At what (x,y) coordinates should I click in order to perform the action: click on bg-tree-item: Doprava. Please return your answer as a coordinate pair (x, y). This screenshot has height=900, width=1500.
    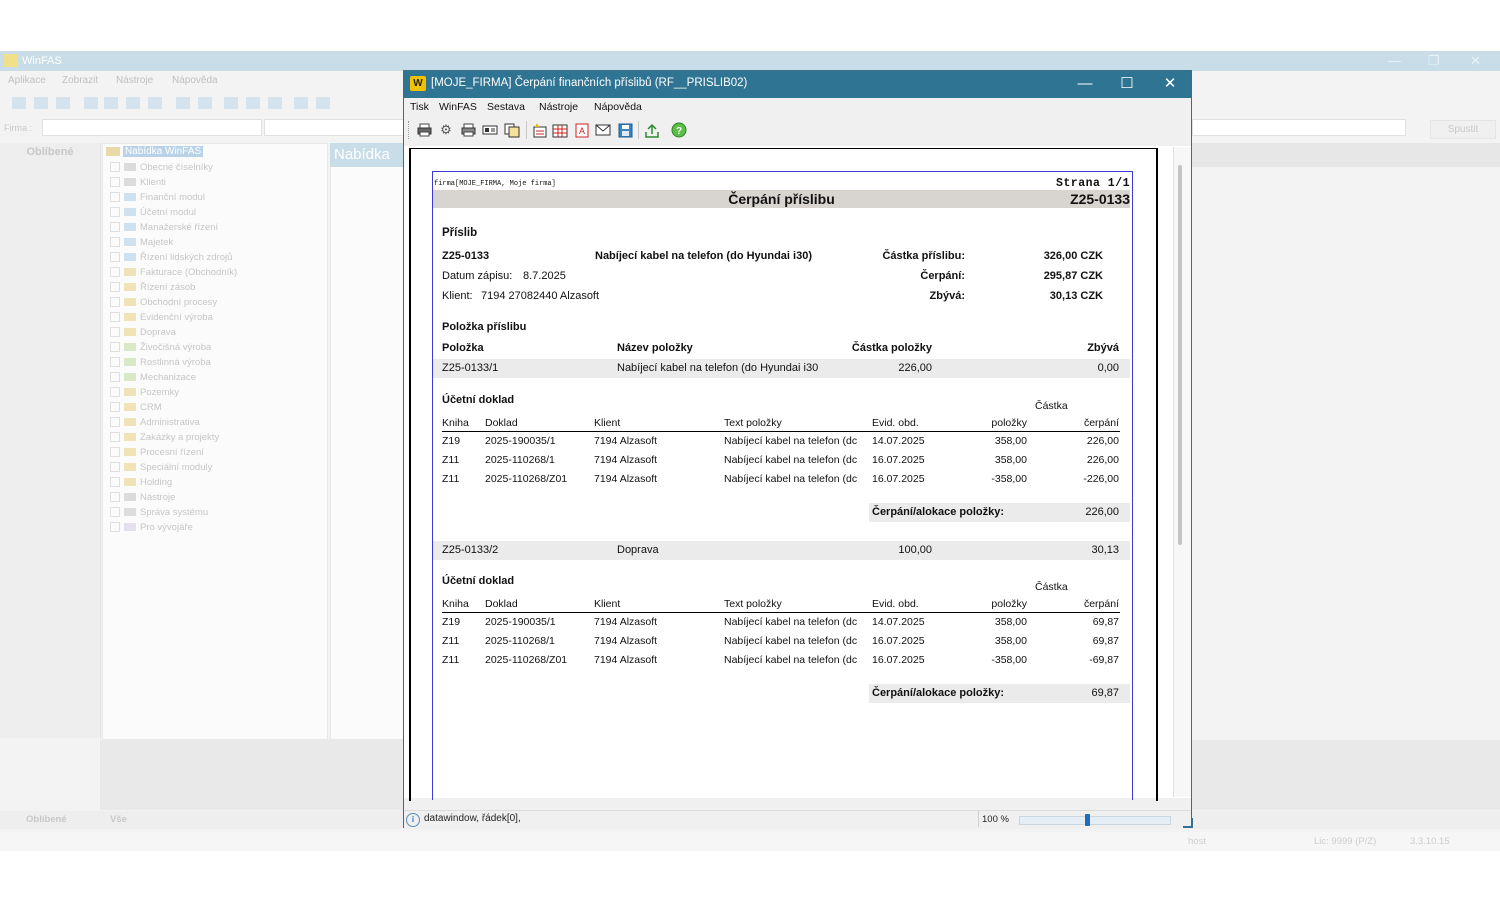
    Looking at the image, I should click on (143, 332).